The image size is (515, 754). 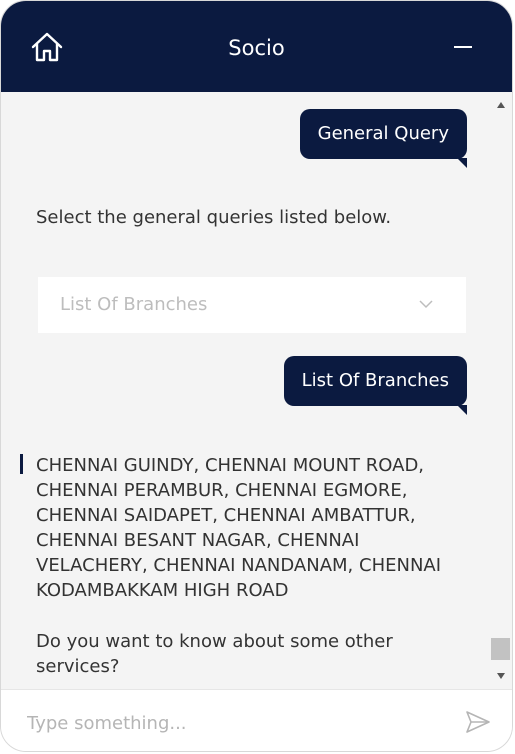 I want to click on user-message: List Of Branches, so click(x=375, y=385).